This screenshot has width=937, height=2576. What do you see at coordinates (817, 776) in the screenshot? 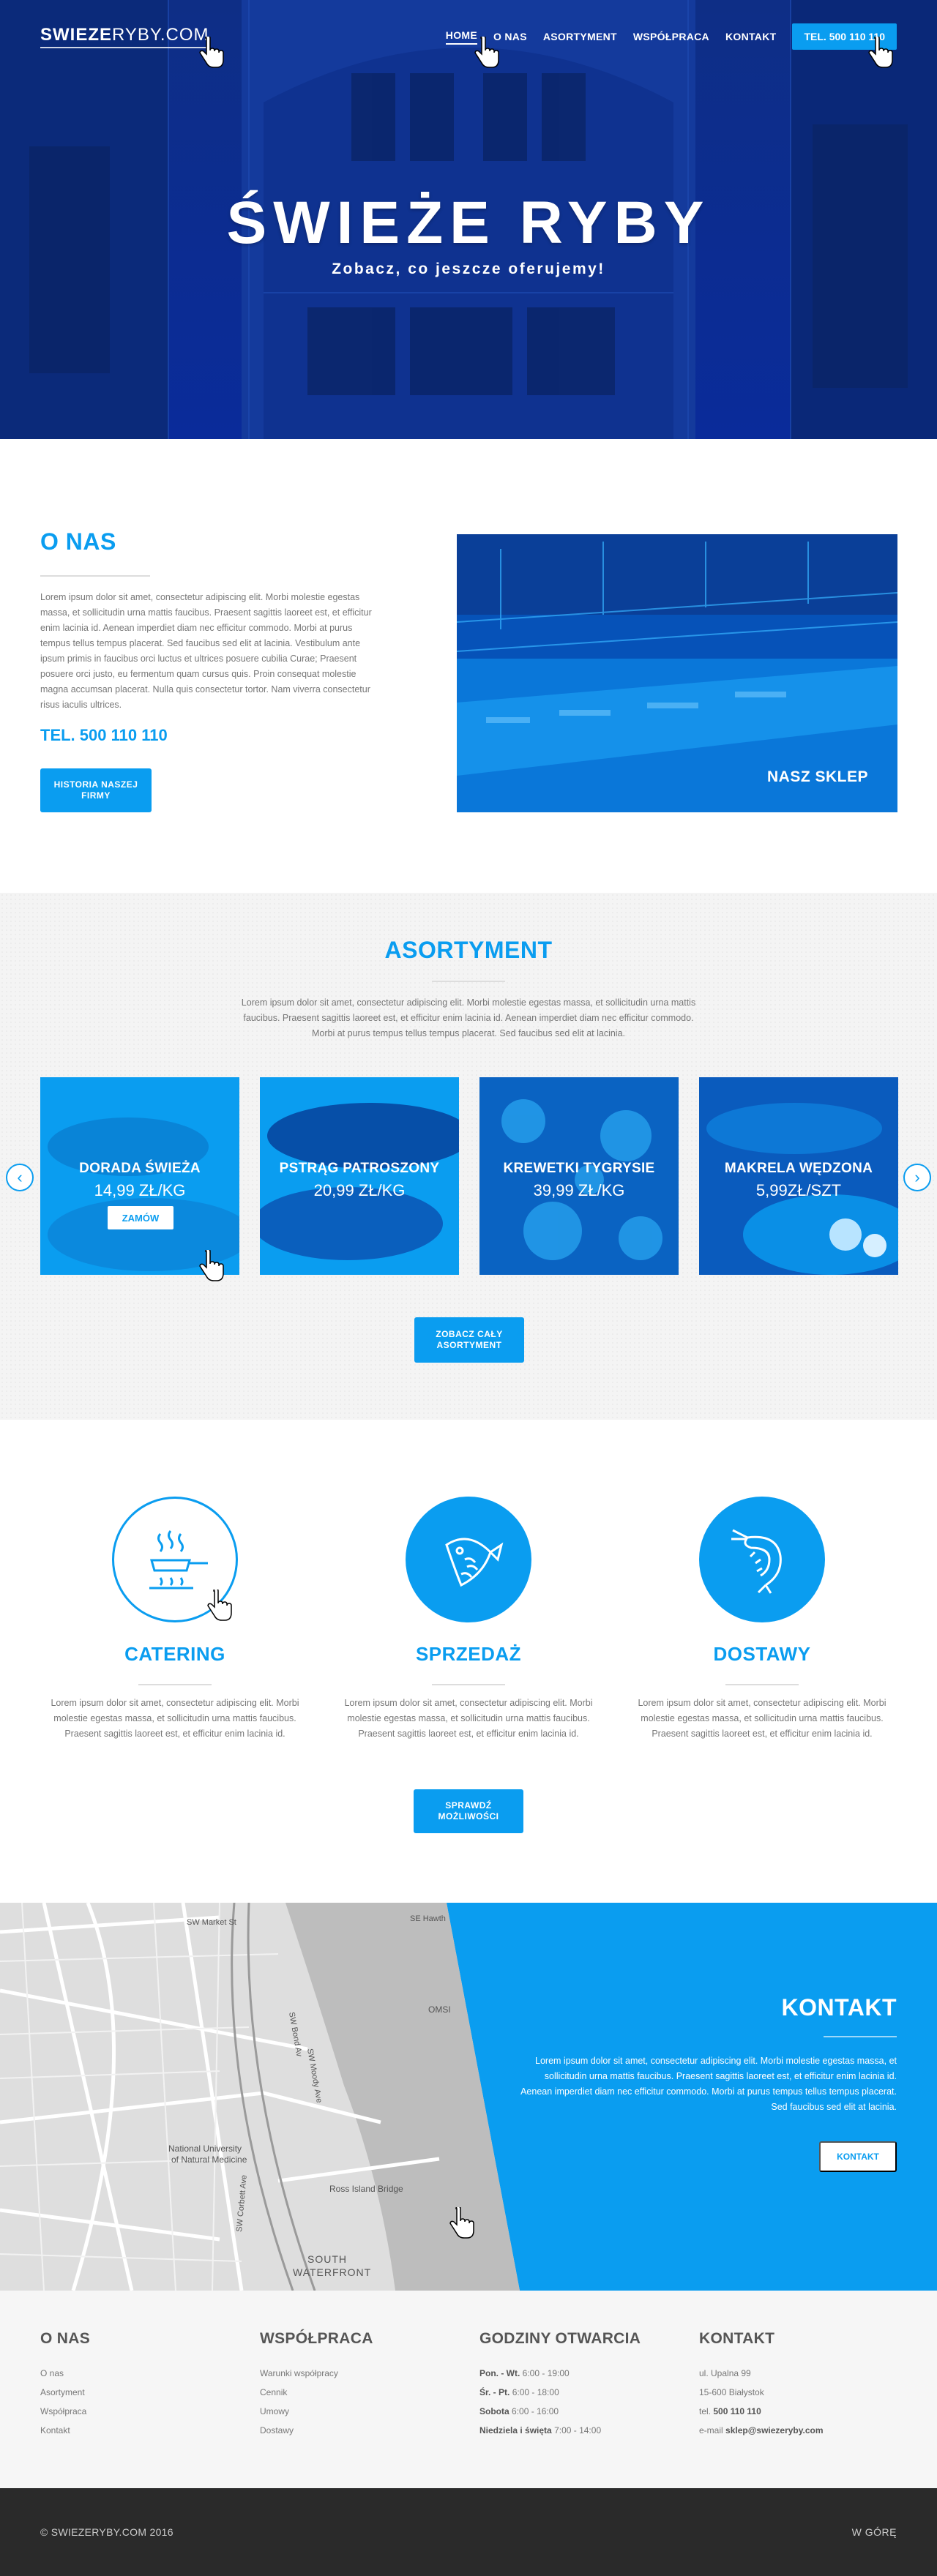
I see `shop-label: NASZ SKLEP` at bounding box center [817, 776].